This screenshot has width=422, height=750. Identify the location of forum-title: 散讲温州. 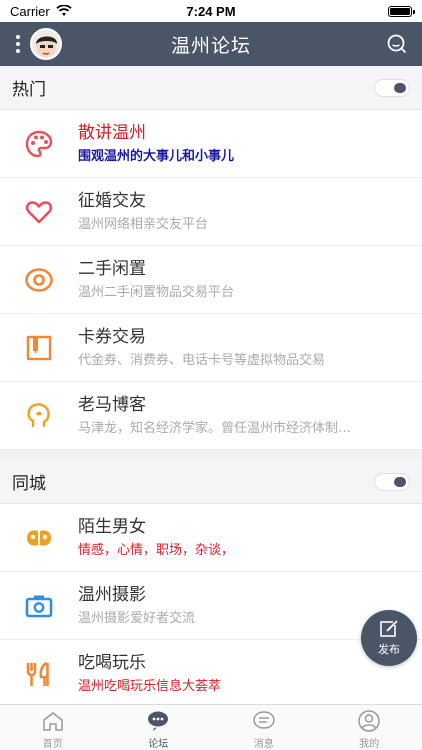
(112, 132).